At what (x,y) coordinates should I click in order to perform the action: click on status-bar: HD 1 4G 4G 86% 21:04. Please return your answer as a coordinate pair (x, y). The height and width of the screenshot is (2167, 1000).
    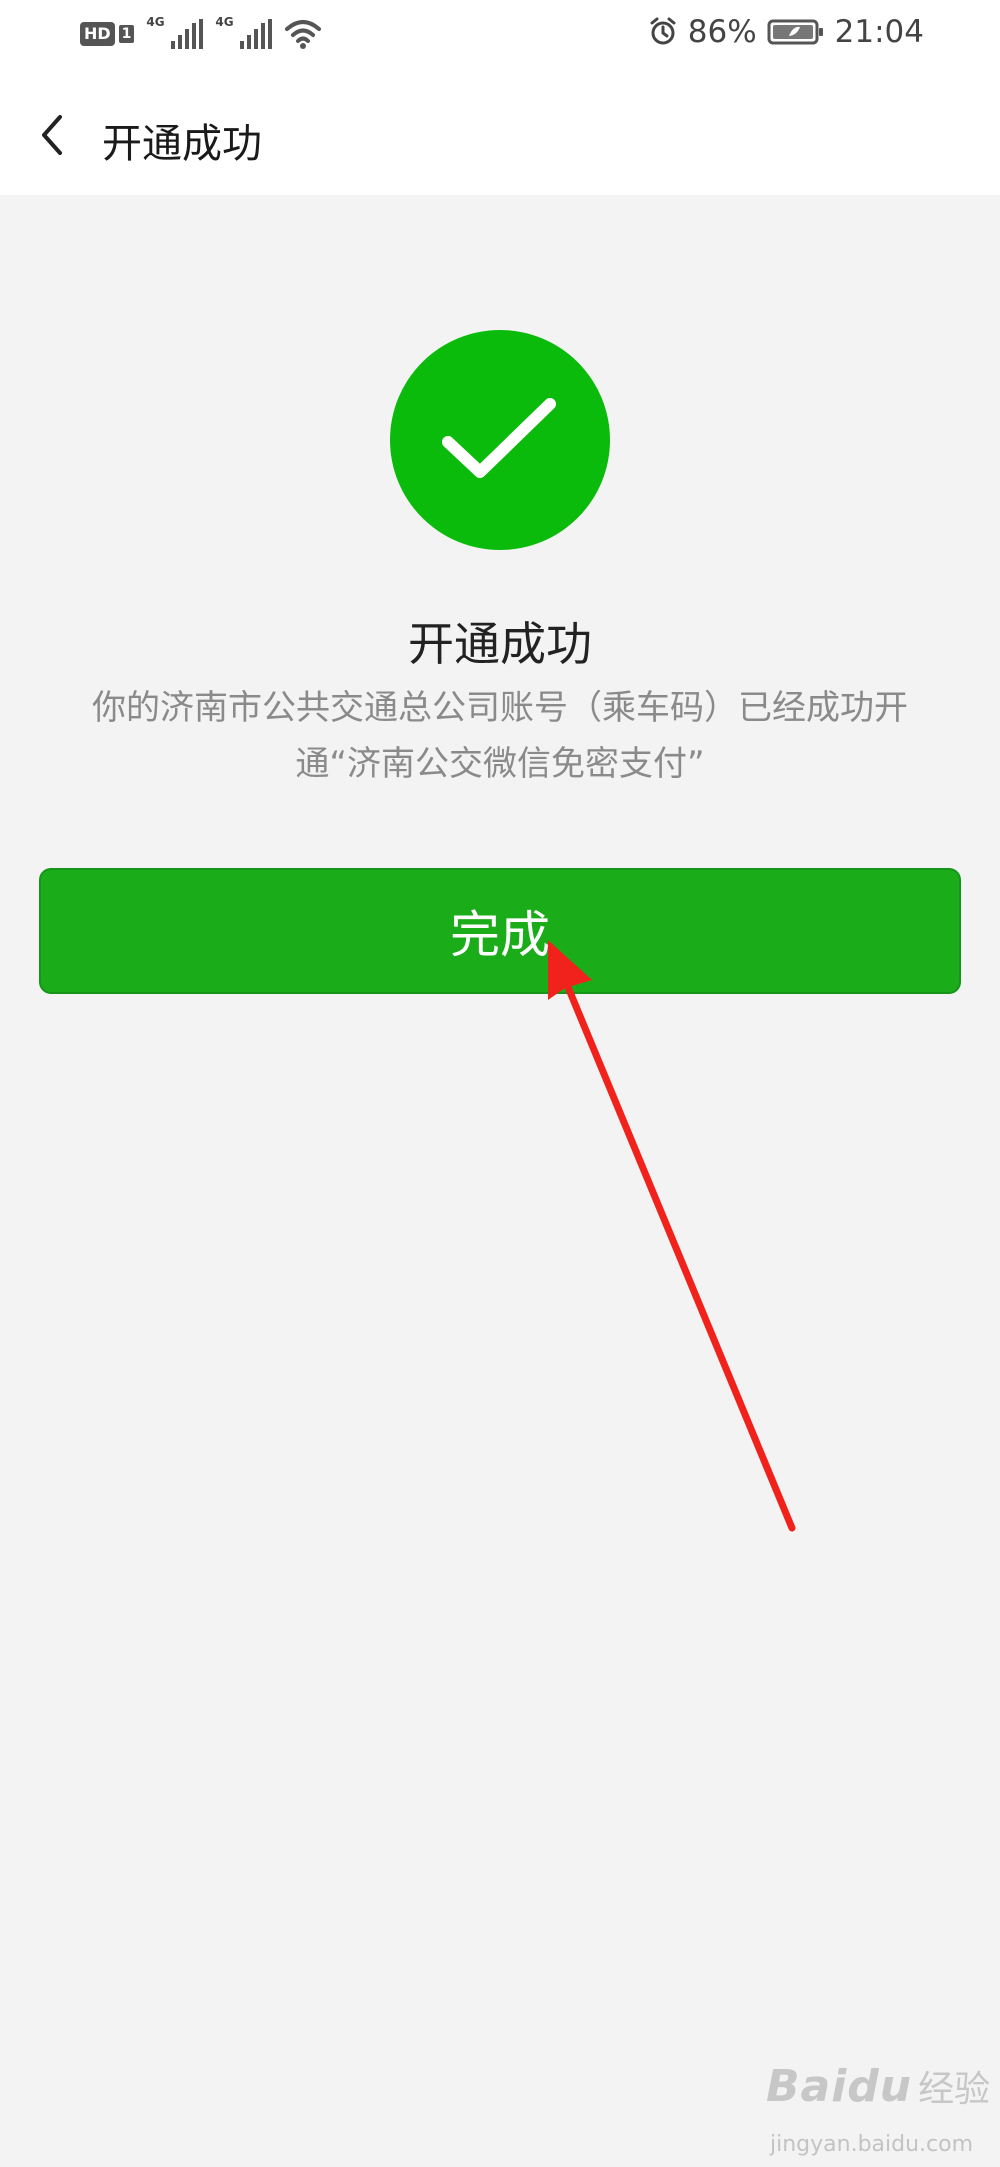
    Looking at the image, I should click on (500, 37).